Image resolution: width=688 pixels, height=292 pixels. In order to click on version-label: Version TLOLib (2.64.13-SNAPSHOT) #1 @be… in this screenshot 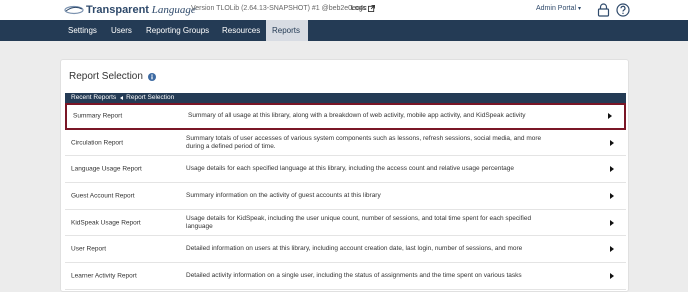, I will do `click(279, 8)`.